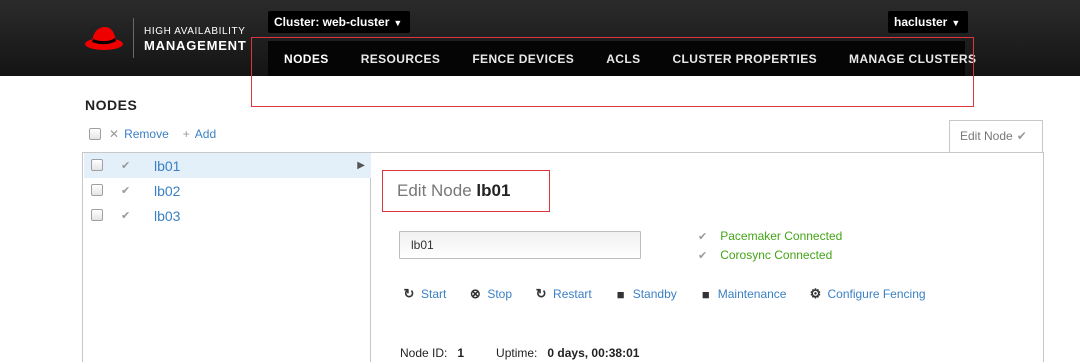  I want to click on stop-label: Stop, so click(500, 294).